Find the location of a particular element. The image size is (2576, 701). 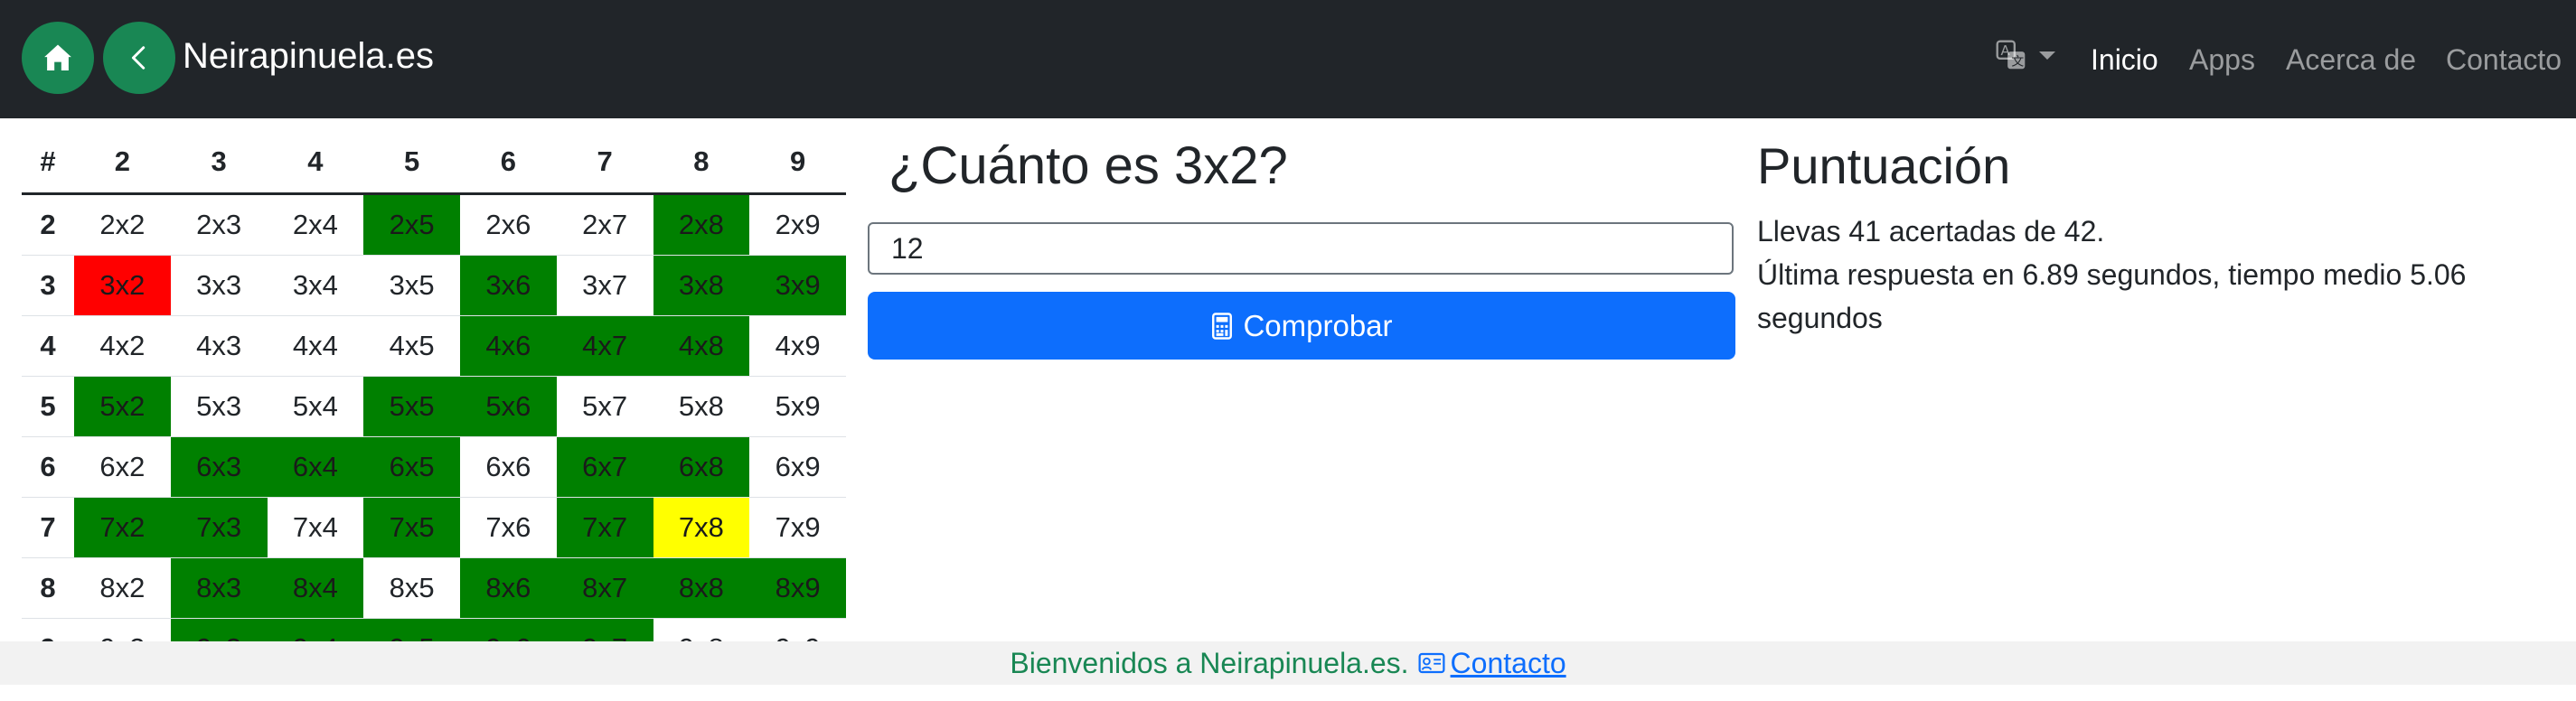

calculator-icon is located at coordinates (1222, 326).